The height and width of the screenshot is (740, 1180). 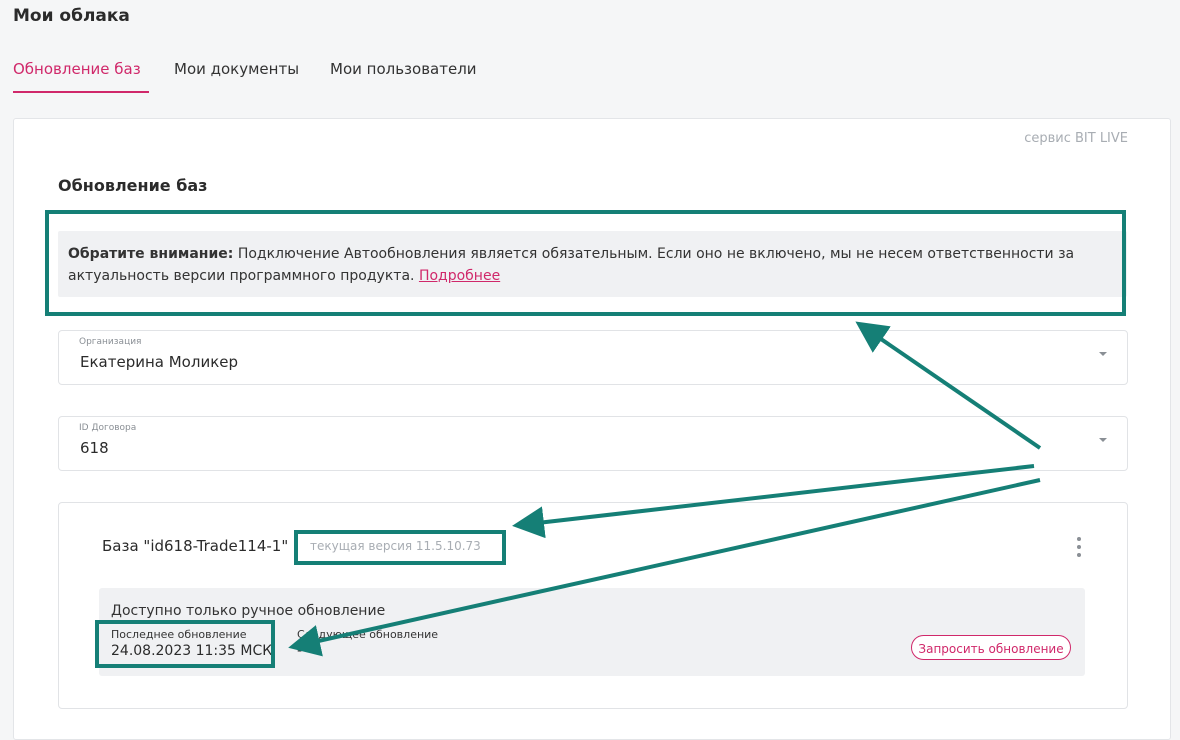 What do you see at coordinates (403, 69) in the screenshot?
I see `tab-my-users: Мои пользователи` at bounding box center [403, 69].